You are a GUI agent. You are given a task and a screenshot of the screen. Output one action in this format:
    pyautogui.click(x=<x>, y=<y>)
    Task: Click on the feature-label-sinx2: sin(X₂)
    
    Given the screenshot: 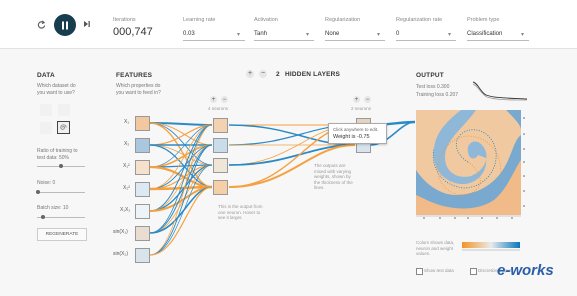 What is the action you would take?
    pyautogui.click(x=120, y=254)
    